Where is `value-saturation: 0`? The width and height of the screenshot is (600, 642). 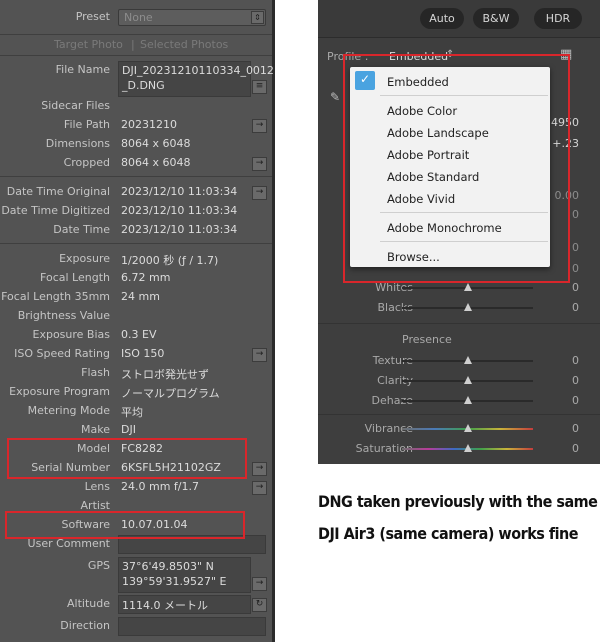
value-saturation: 0 is located at coordinates (575, 448).